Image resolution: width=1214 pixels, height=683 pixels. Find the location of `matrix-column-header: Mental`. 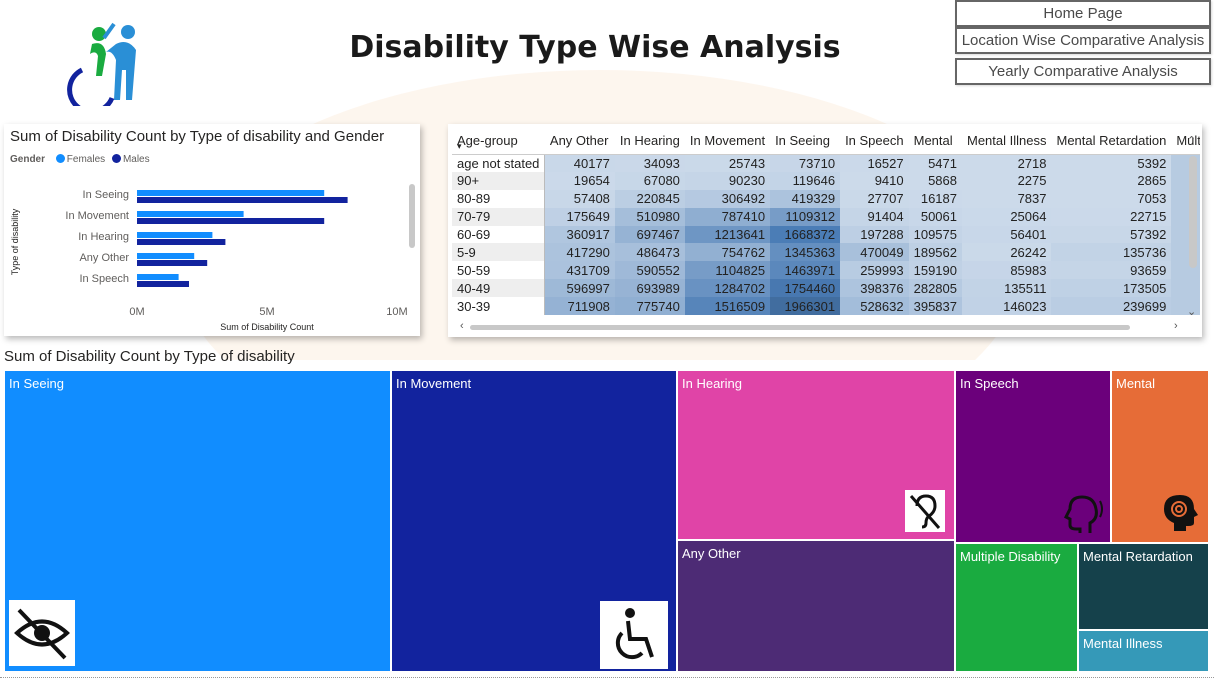

matrix-column-header: Mental is located at coordinates (935, 141).